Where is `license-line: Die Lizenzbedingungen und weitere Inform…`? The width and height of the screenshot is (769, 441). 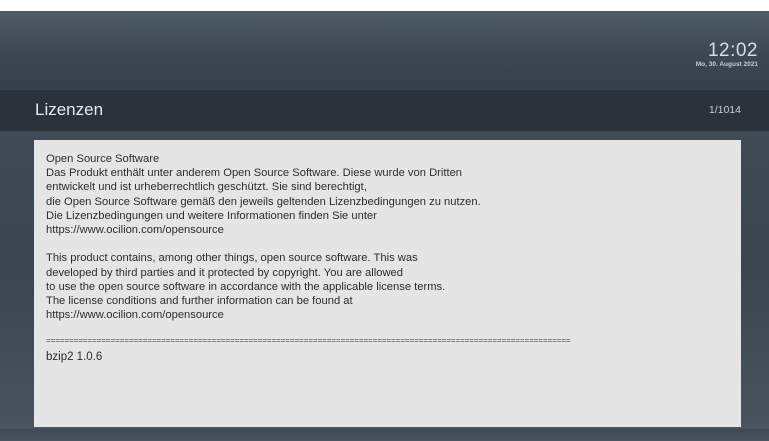
license-line: Die Lizenzbedingungen und weitere Inform… is located at coordinates (211, 215).